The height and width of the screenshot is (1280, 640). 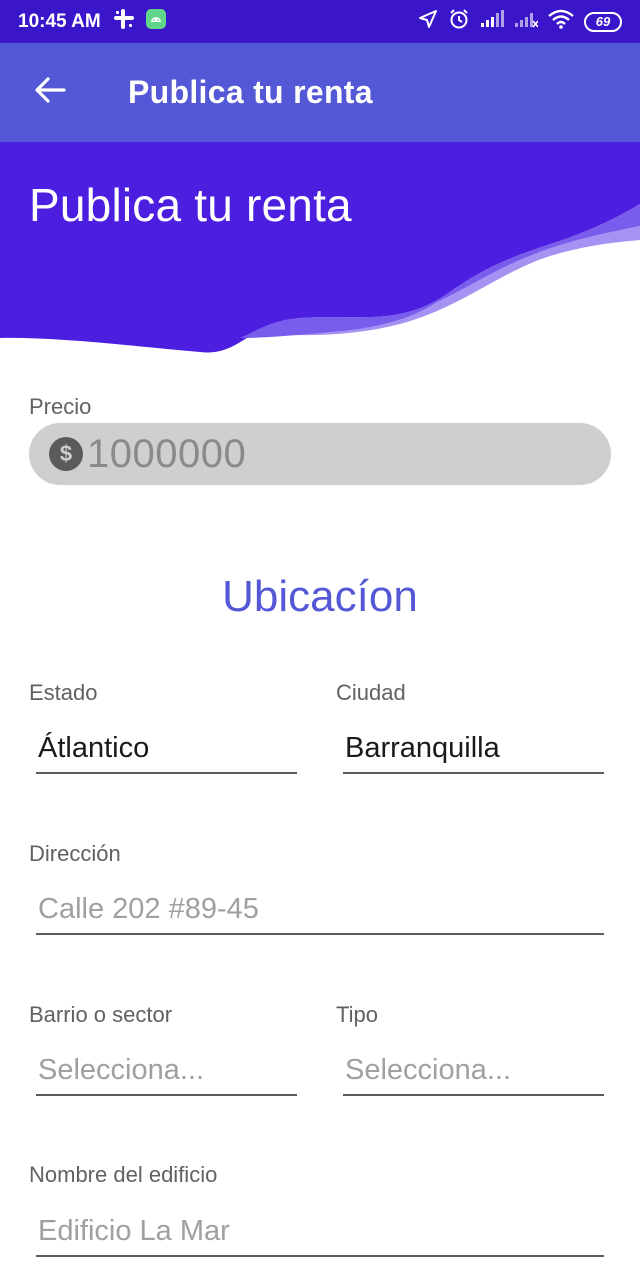 I want to click on estado-label: Estado, so click(x=63, y=692).